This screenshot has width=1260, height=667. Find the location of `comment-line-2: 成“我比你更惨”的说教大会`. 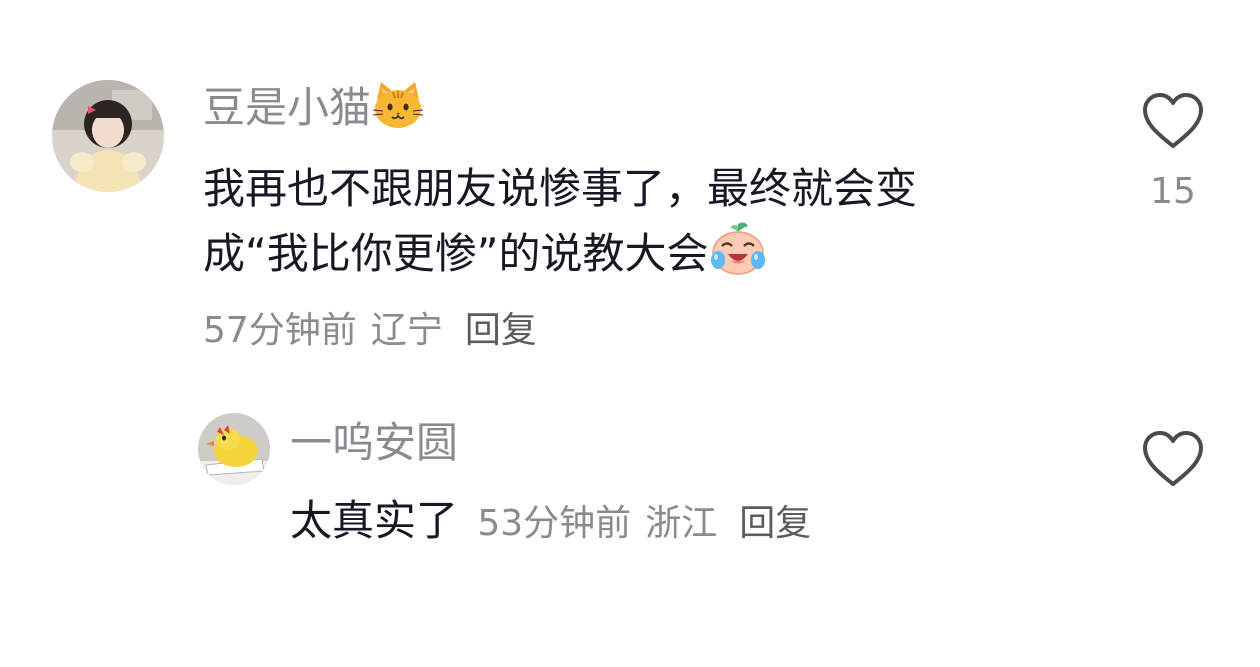

comment-line-2: 成“我比你更惨”的说教大会 is located at coordinates (653, 252).